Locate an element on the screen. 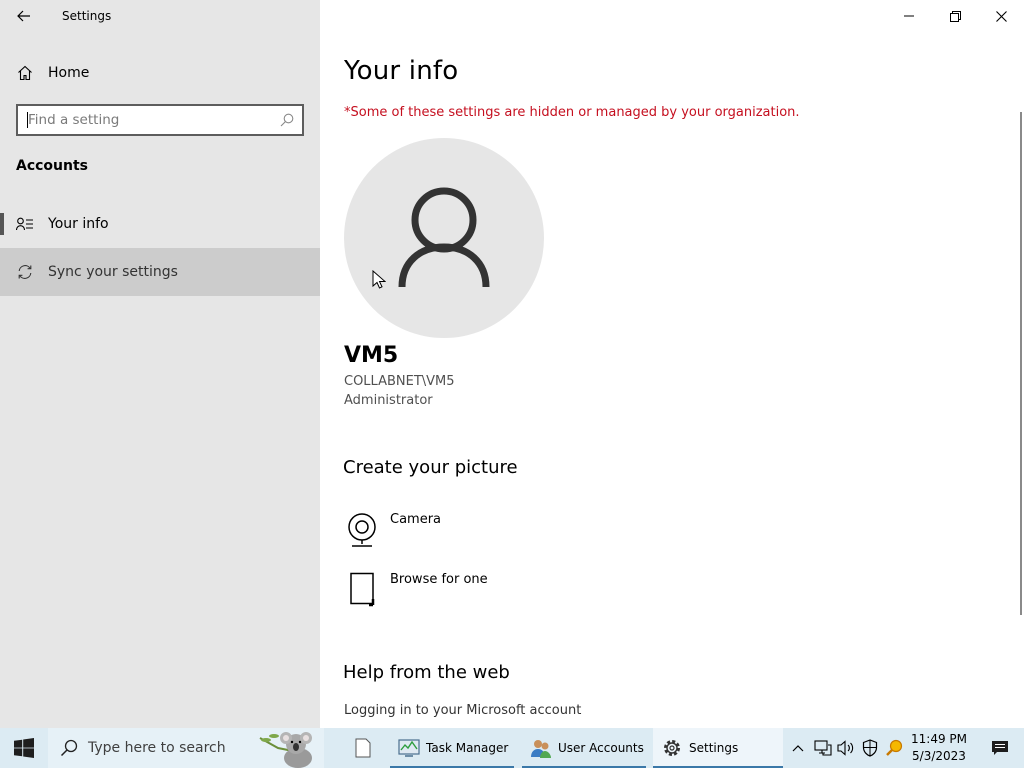  user-accounts-label: User Accounts is located at coordinates (601, 748).